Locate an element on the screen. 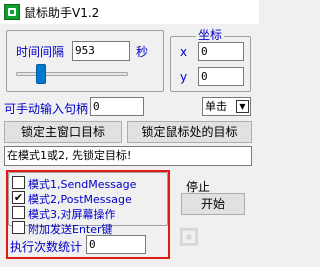  mode1-checkbox is located at coordinates (18, 182).